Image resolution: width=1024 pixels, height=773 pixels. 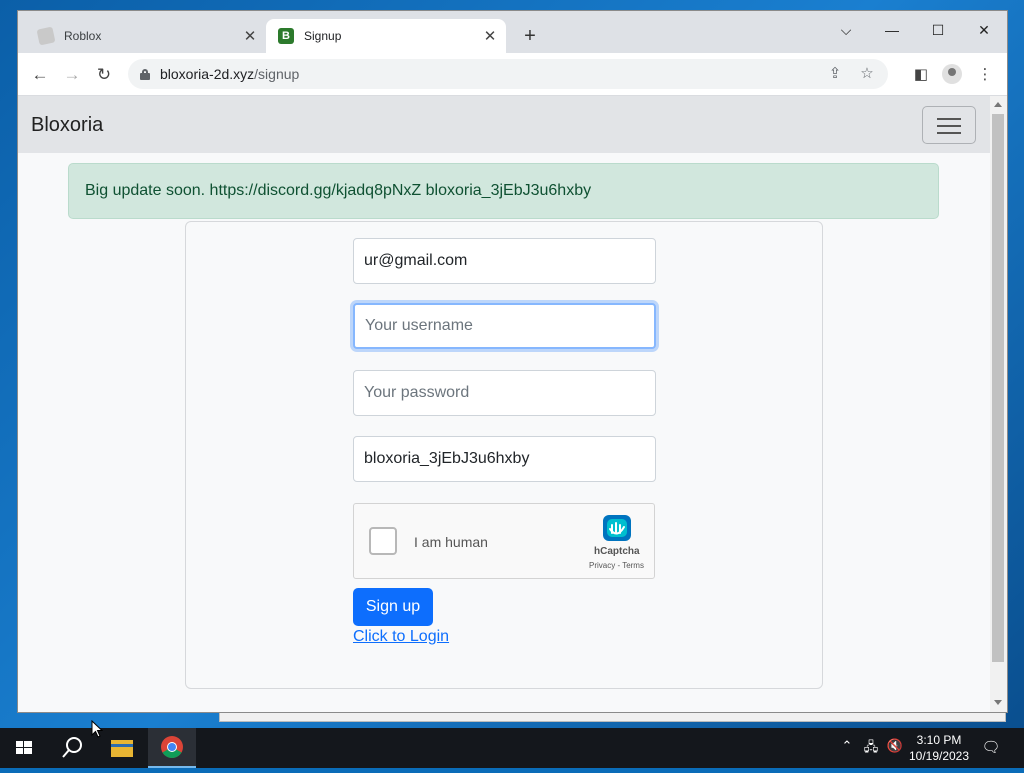 What do you see at coordinates (617, 528) in the screenshot?
I see `hcaptcha-logo-icon` at bounding box center [617, 528].